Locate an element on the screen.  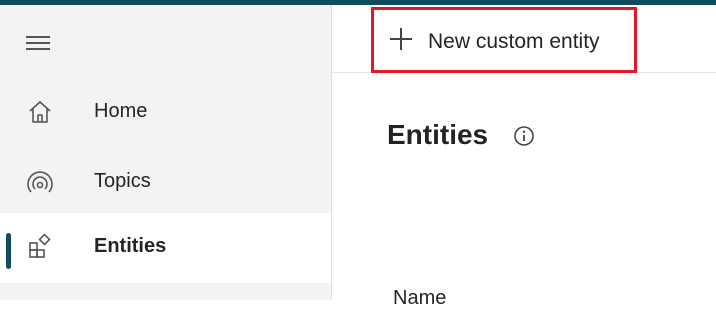
new-custom-entity-label: New custom entity is located at coordinates (514, 41).